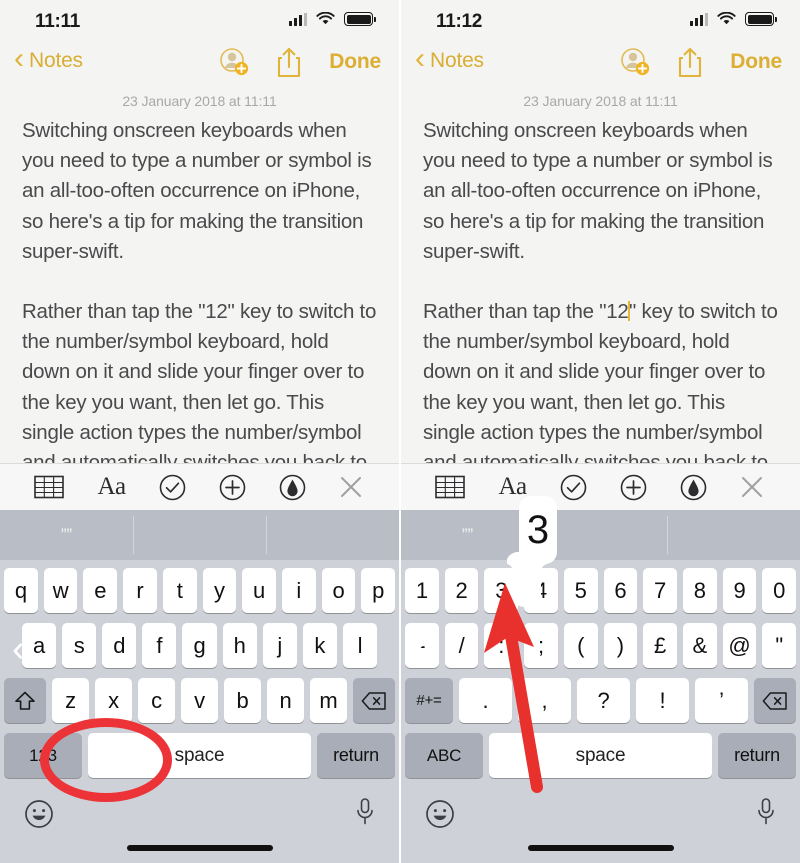  Describe the element at coordinates (60, 590) in the screenshot. I see `key-w: w` at that location.